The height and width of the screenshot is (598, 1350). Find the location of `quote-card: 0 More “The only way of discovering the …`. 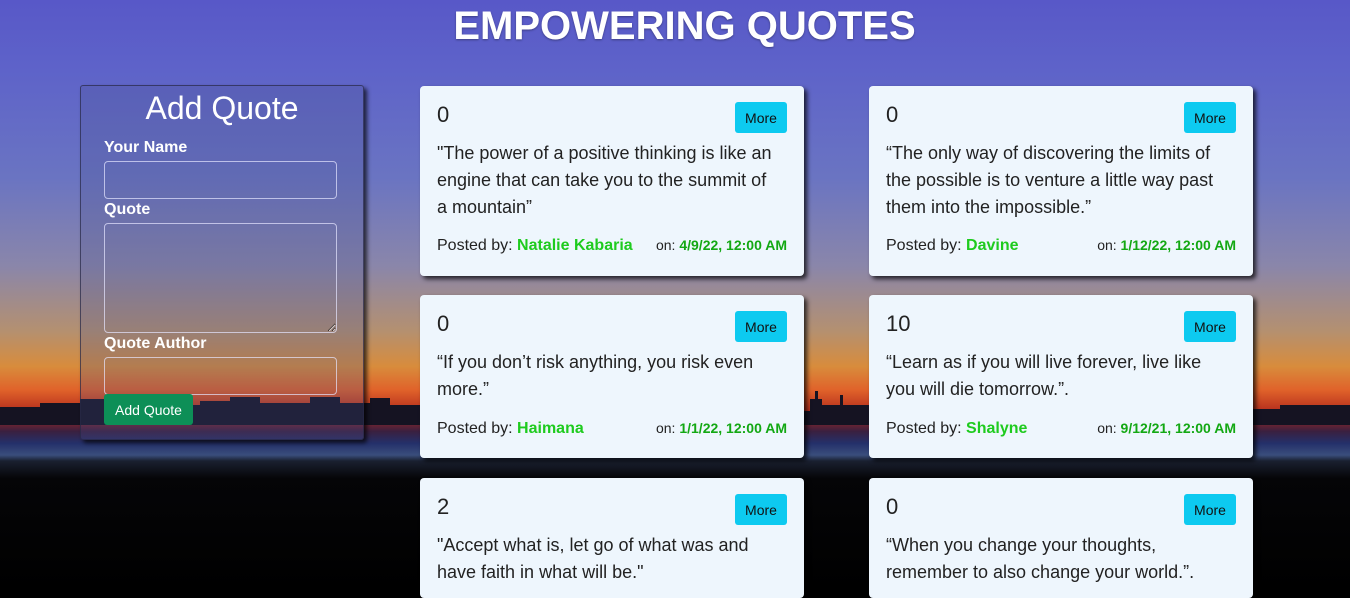

quote-card: 0 More “The only way of discovering the … is located at coordinates (1061, 181).